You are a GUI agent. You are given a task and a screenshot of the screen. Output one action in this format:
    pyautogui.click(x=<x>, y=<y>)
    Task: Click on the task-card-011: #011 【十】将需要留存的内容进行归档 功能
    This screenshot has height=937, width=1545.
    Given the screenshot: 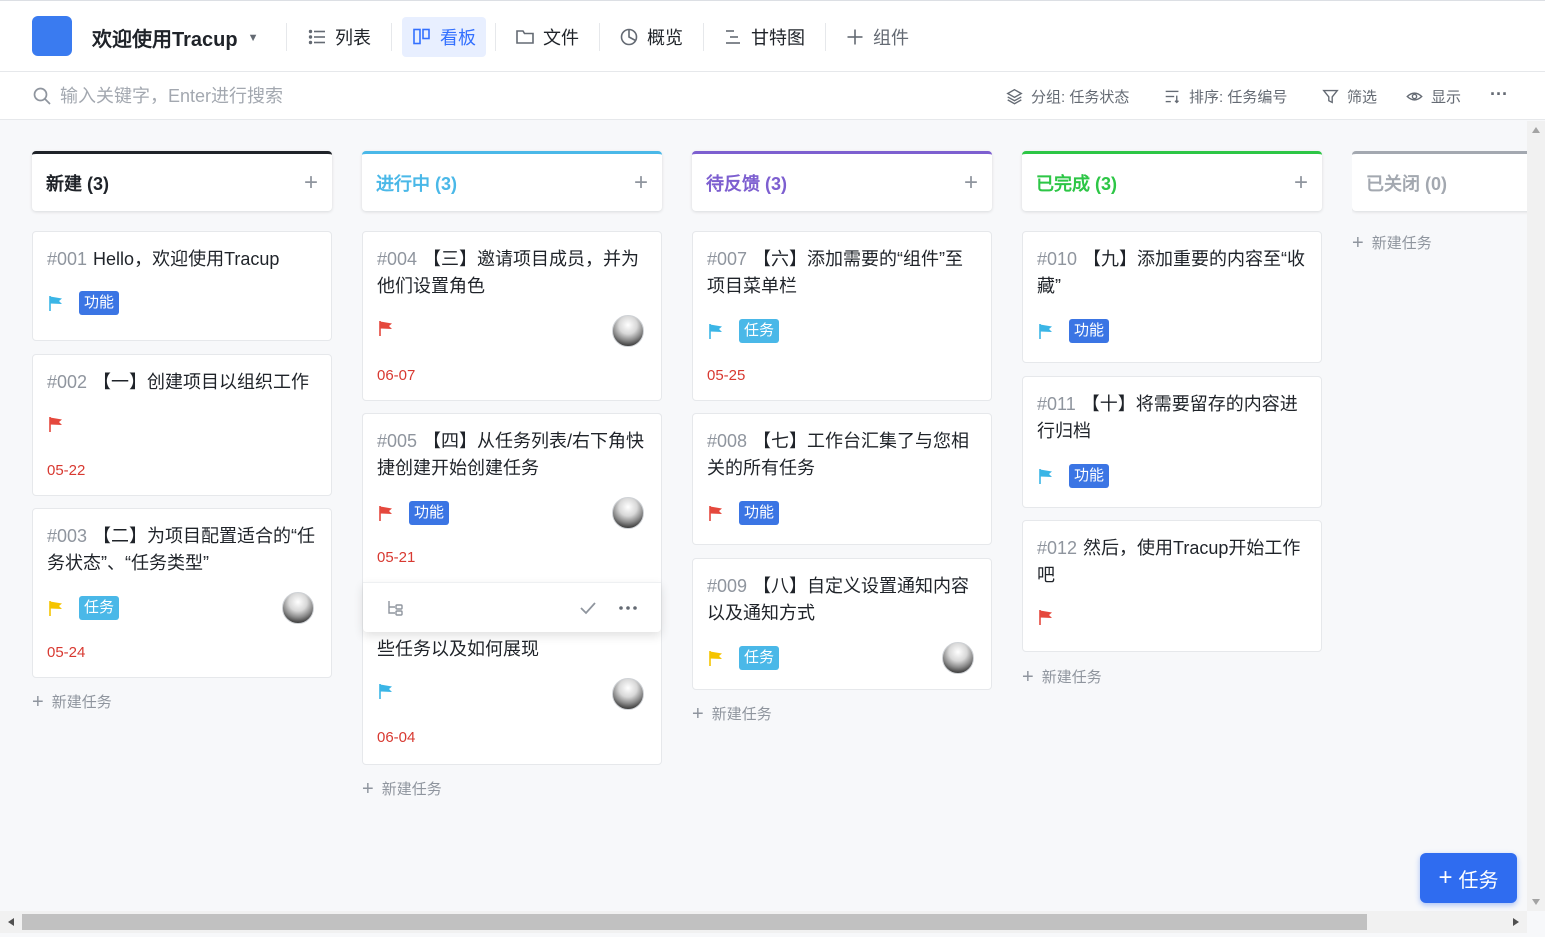 What is the action you would take?
    pyautogui.click(x=1172, y=442)
    